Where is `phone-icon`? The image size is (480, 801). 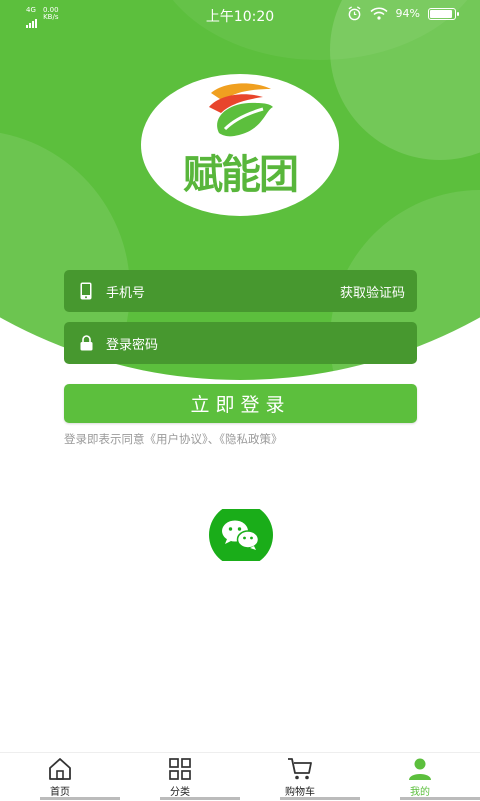
phone-icon is located at coordinates (86, 291).